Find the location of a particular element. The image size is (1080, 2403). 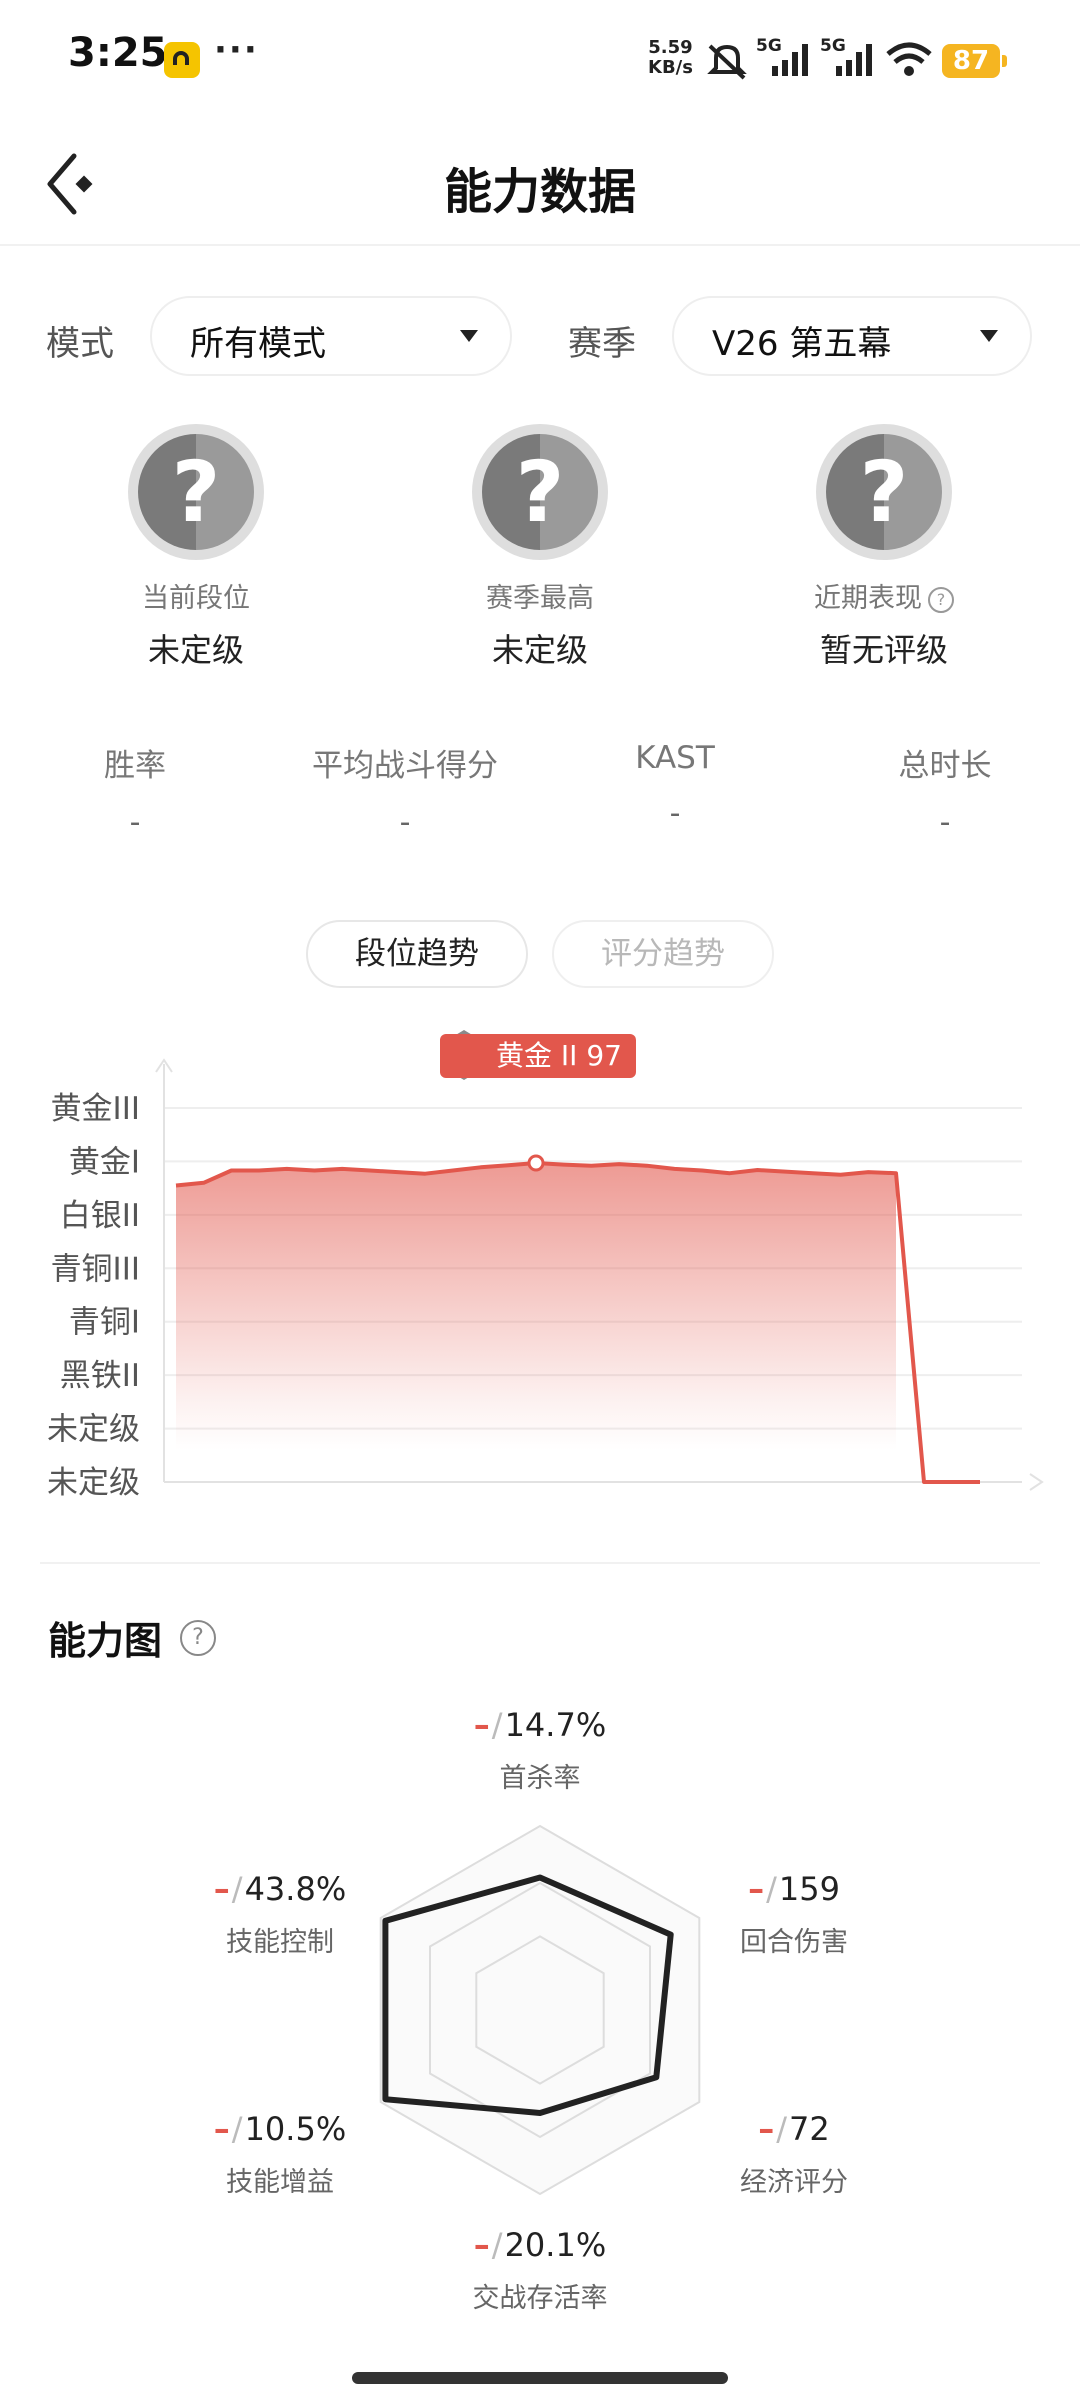

season-best-rank: ? 赛季最高 未定级 is located at coordinates (540, 547).